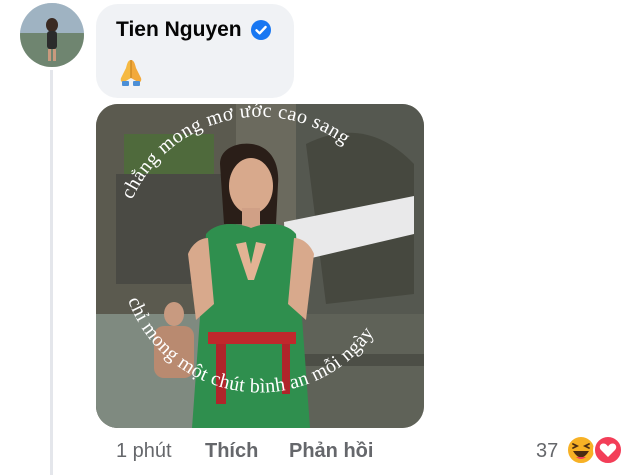  I want to click on folded-hands-icon, so click(131, 71).